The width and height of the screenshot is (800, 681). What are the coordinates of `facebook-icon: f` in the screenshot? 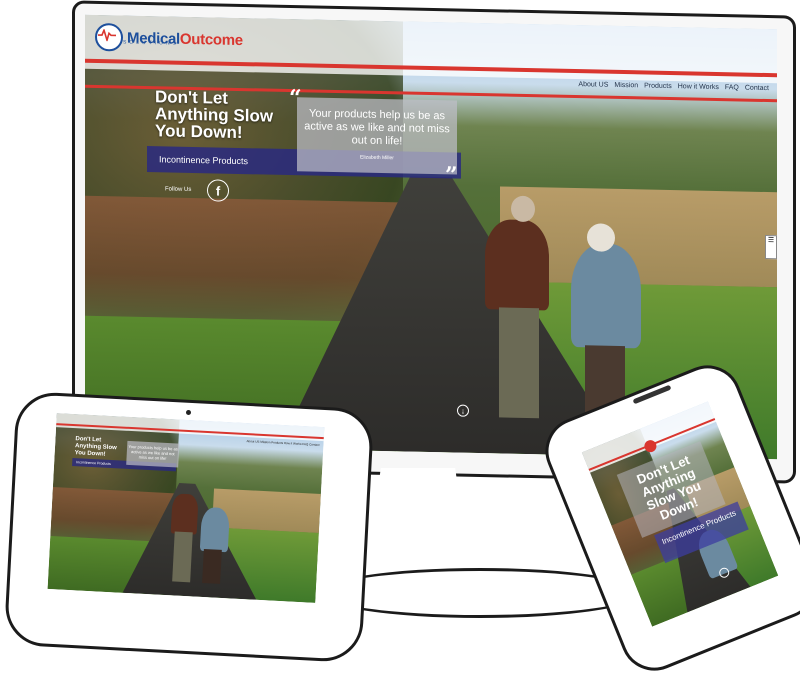 It's located at (218, 190).